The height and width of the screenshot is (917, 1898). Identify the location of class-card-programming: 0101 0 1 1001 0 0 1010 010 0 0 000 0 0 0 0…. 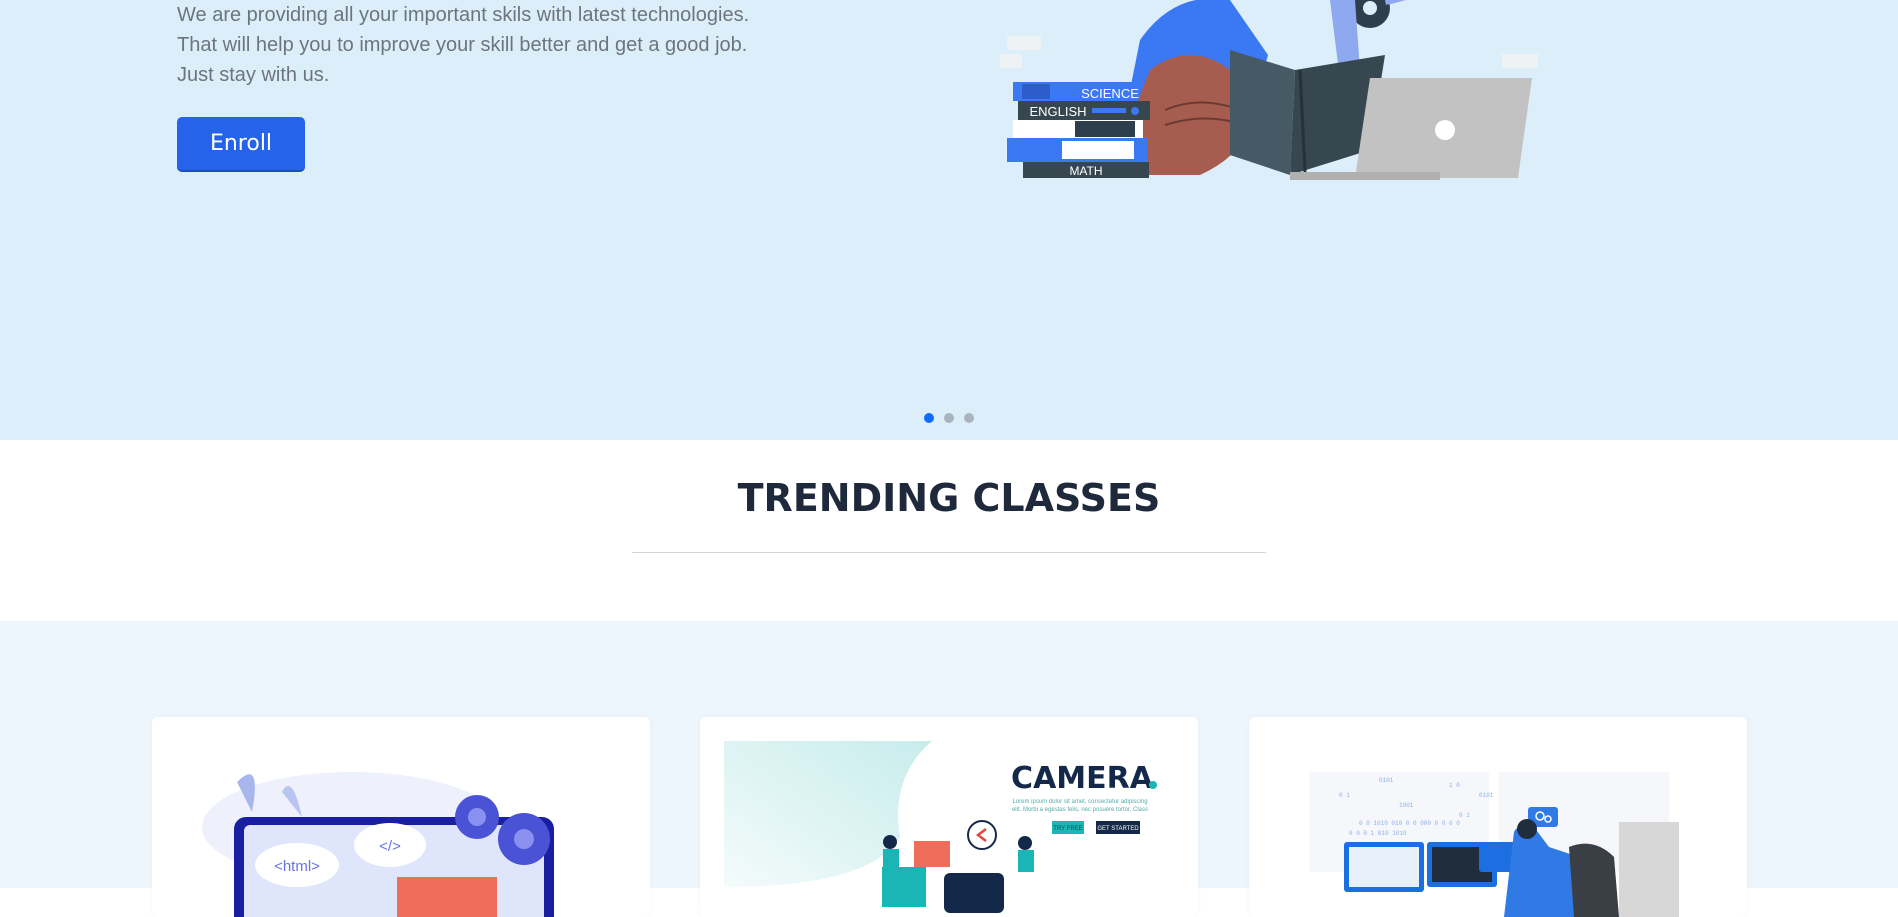
(1498, 817).